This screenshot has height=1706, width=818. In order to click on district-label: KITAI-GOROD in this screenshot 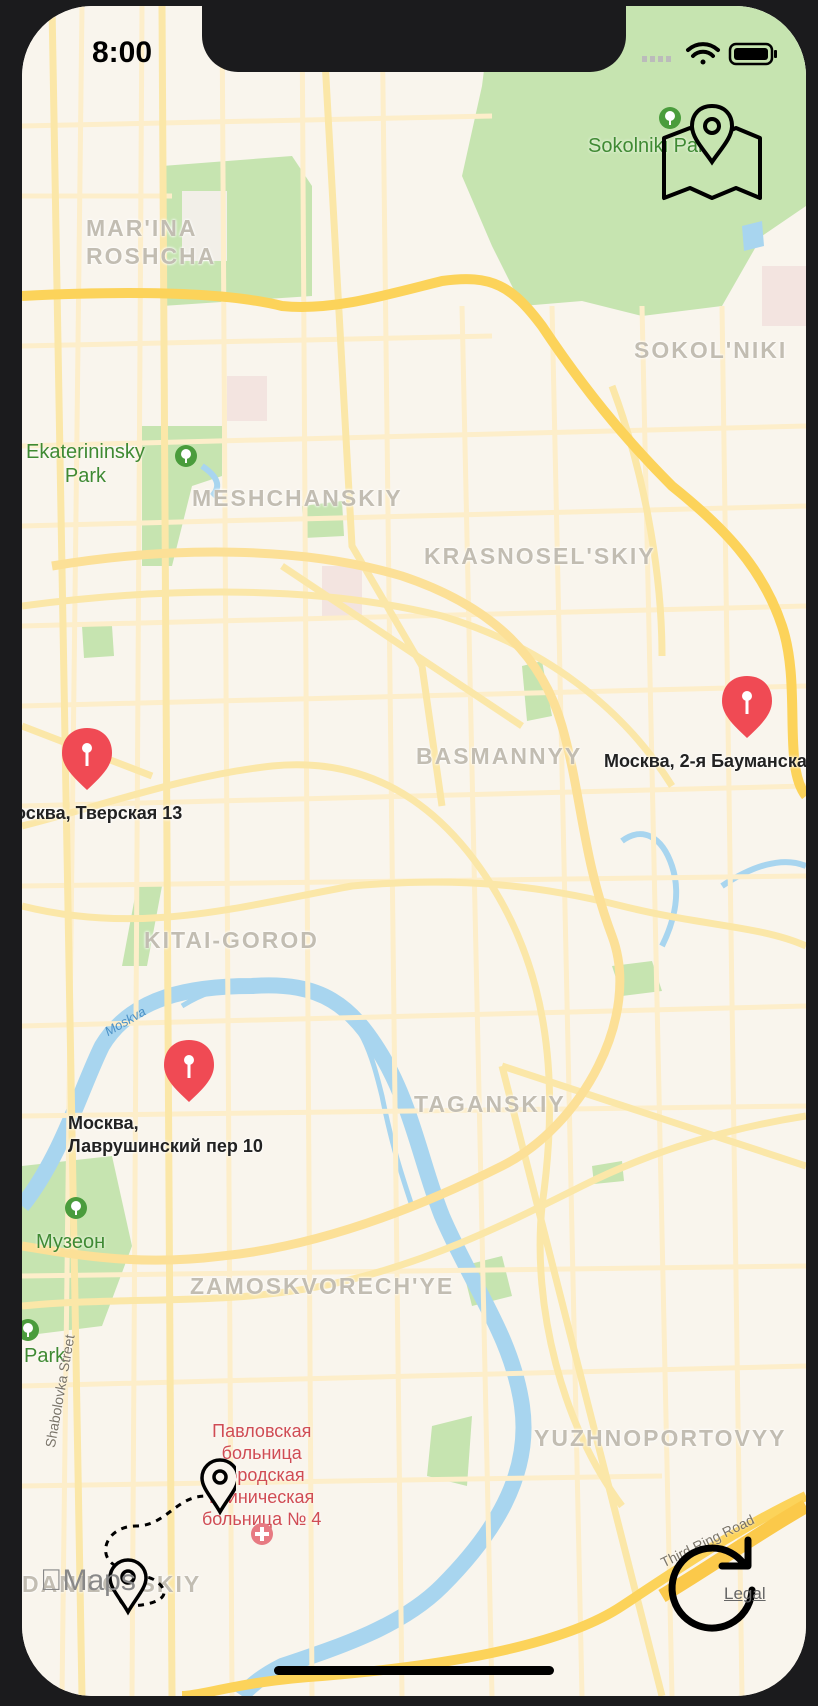, I will do `click(231, 940)`.